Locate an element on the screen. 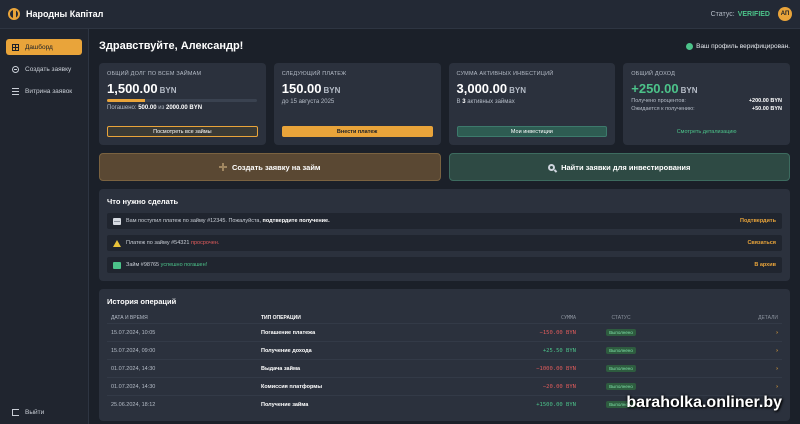  debt-value: 1,500.00 BYN is located at coordinates (142, 88).